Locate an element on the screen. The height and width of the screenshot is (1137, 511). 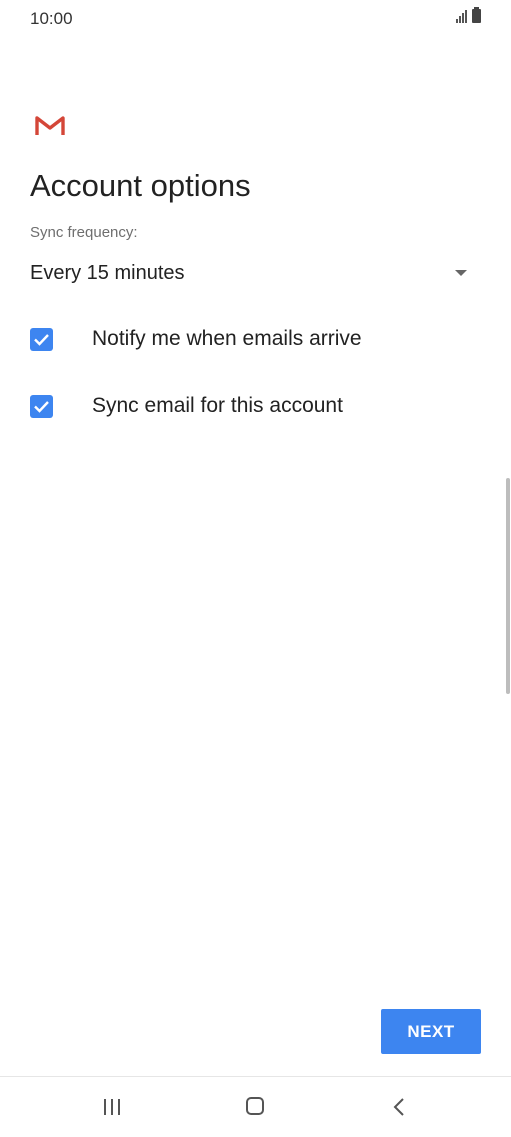
recents-icon is located at coordinates (112, 1107).